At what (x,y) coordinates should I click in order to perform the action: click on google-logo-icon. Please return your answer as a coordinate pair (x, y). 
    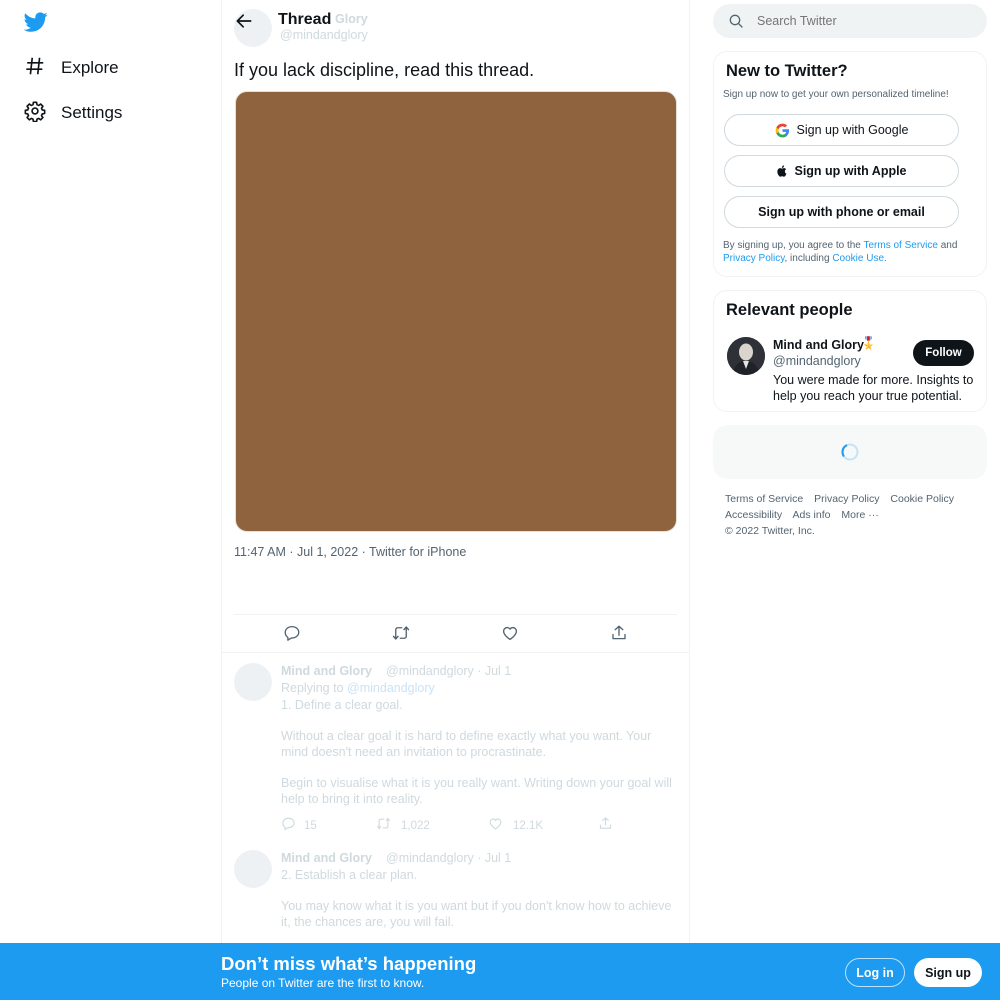
    Looking at the image, I should click on (782, 130).